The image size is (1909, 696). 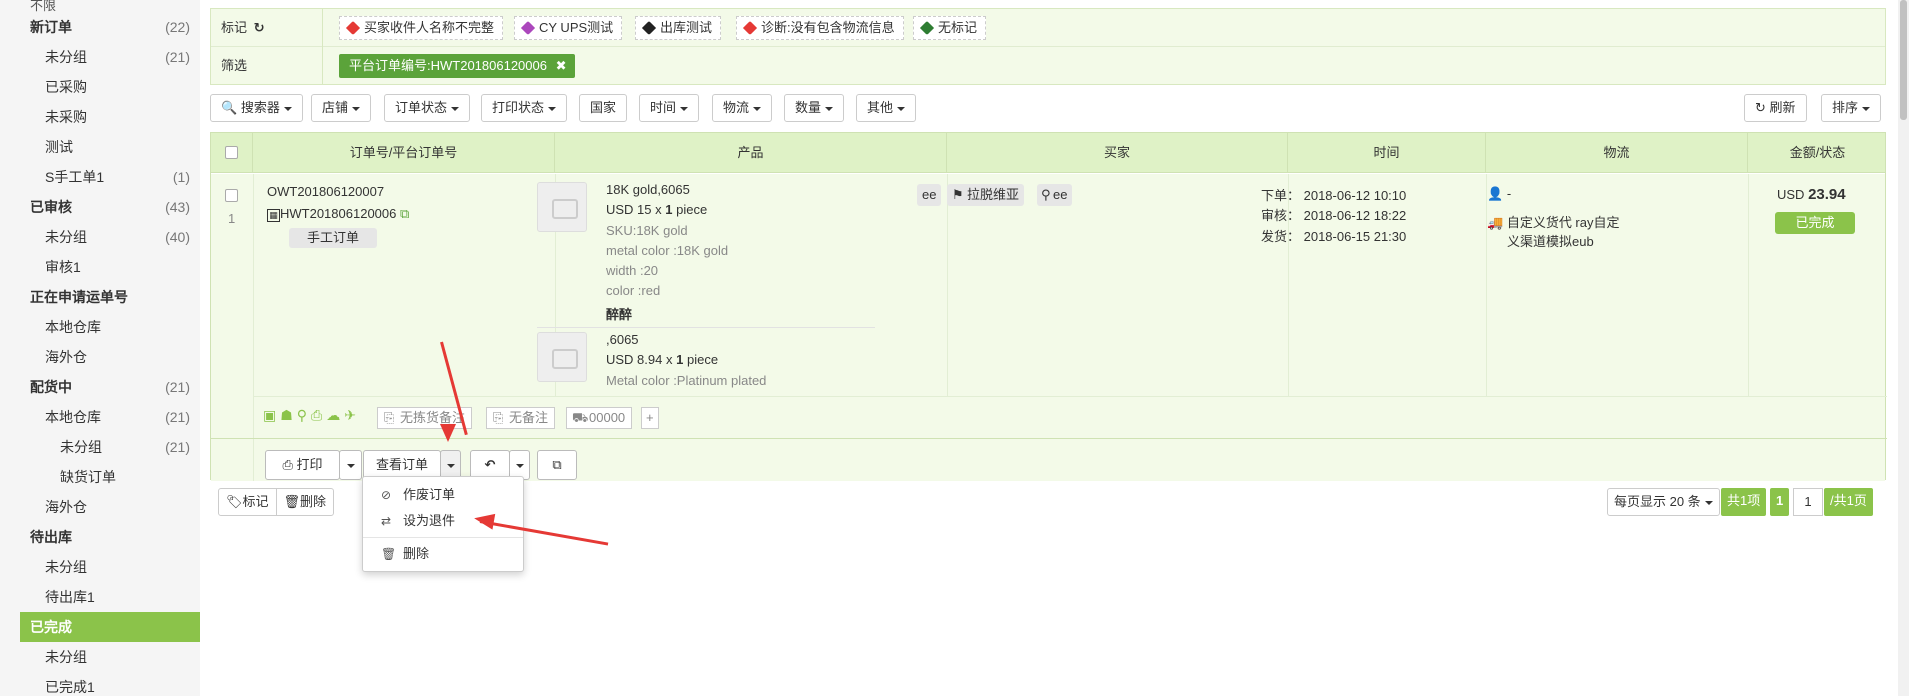 What do you see at coordinates (820, 28) in the screenshot?
I see `tag-diagnosis: 诊断:没有包含物流信息` at bounding box center [820, 28].